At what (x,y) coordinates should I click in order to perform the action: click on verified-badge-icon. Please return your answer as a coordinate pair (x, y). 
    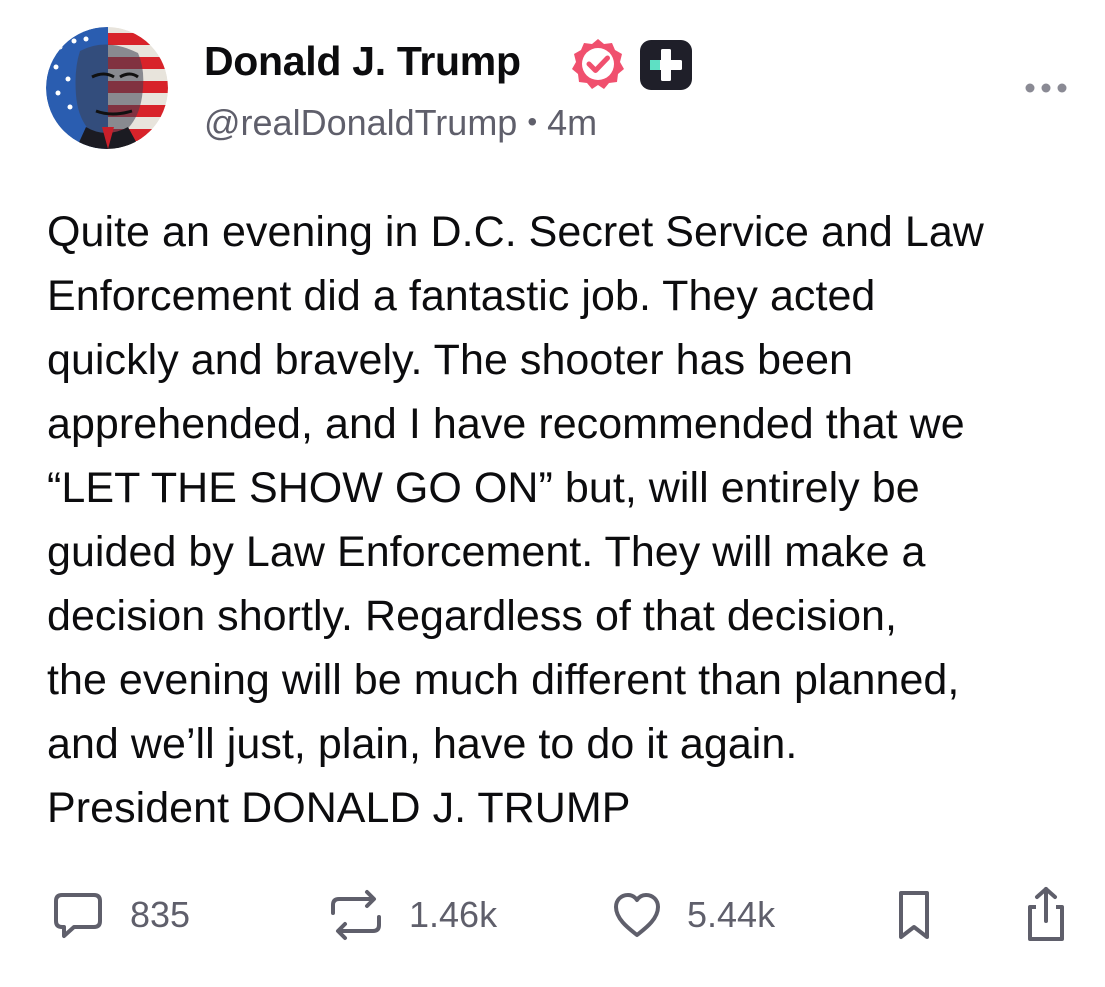
    Looking at the image, I should click on (598, 64).